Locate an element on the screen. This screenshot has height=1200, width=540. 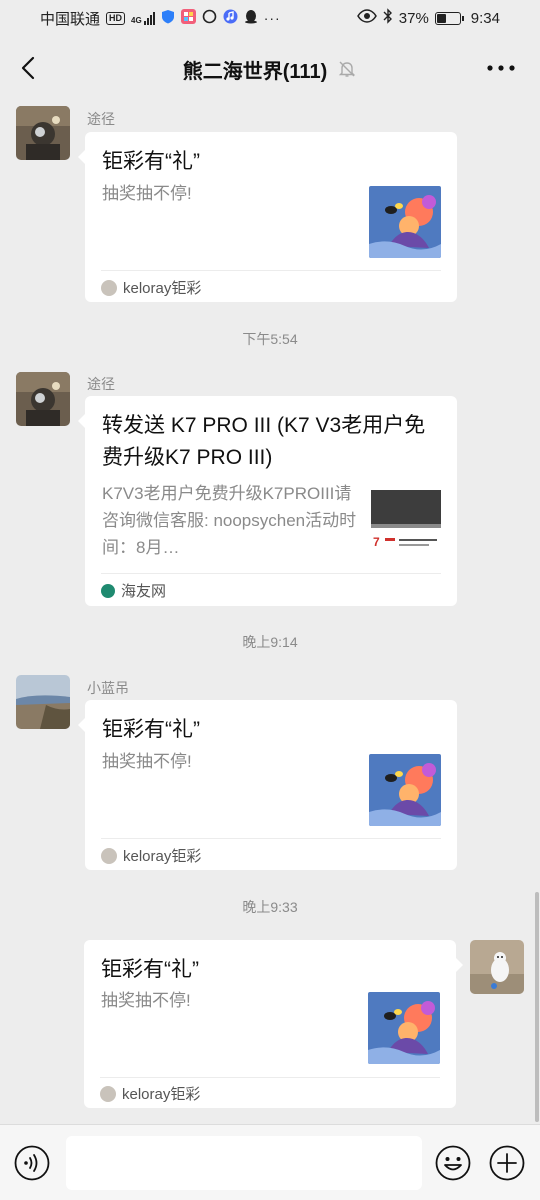
more-options-button is located at coordinates (501, 68).